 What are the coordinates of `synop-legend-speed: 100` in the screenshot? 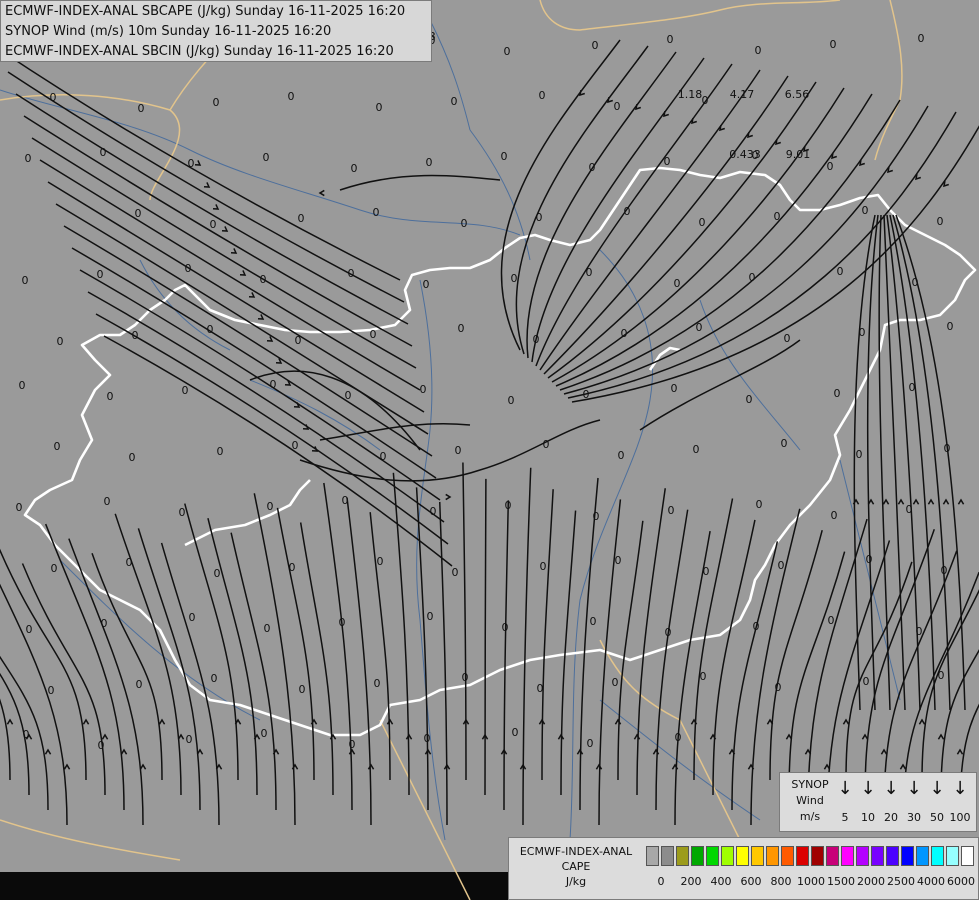 It's located at (960, 817).